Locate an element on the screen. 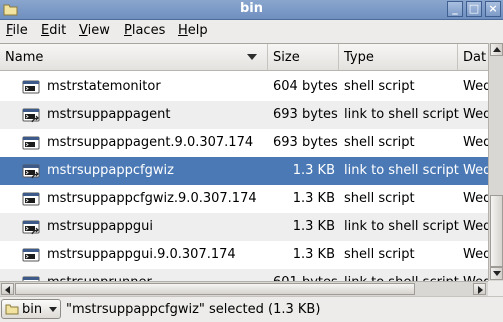  scroll-down-button is located at coordinates (496, 273).